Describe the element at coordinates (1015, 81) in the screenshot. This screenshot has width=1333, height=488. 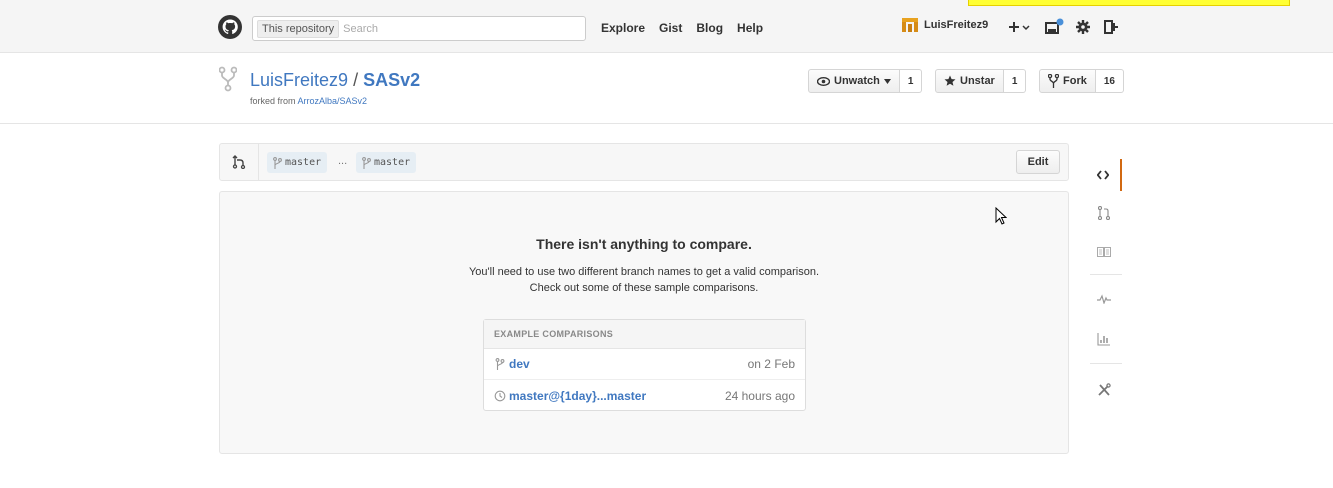
I see `stargazers-count: 1` at that location.